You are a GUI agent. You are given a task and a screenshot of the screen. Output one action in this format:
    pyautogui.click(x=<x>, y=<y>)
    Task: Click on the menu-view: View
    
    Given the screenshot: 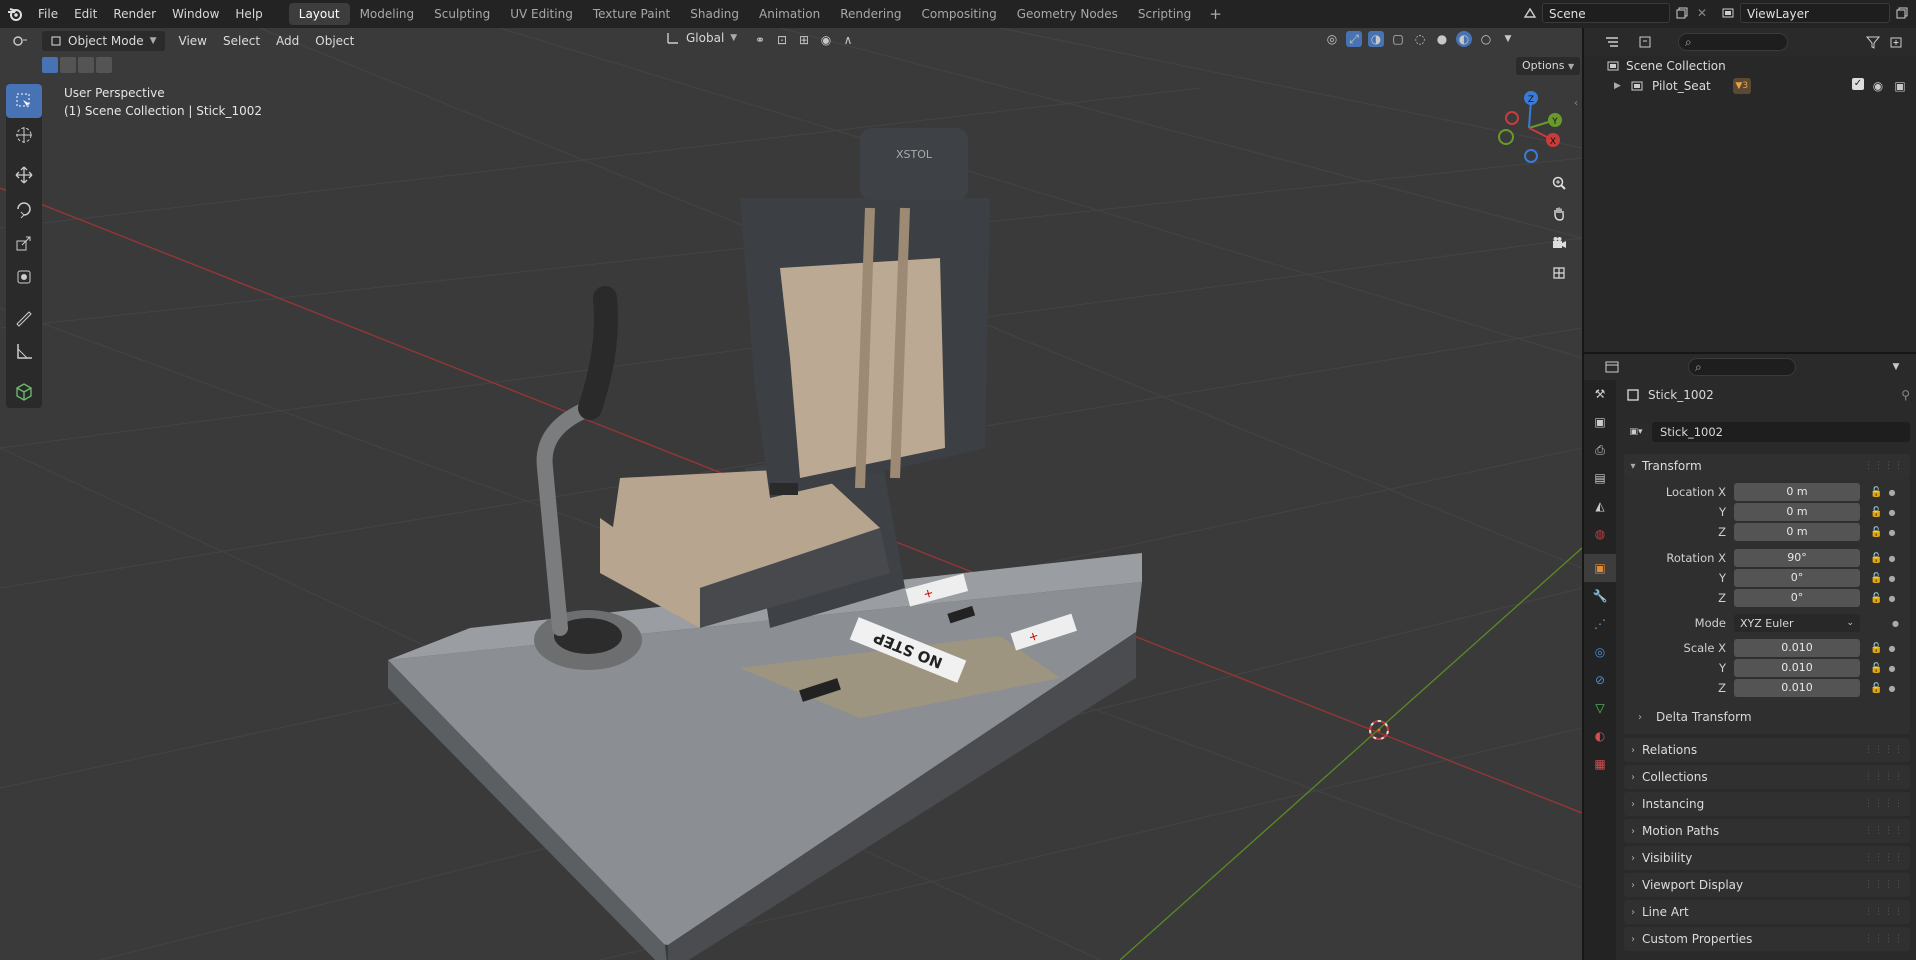 What is the action you would take?
    pyautogui.click(x=193, y=41)
    